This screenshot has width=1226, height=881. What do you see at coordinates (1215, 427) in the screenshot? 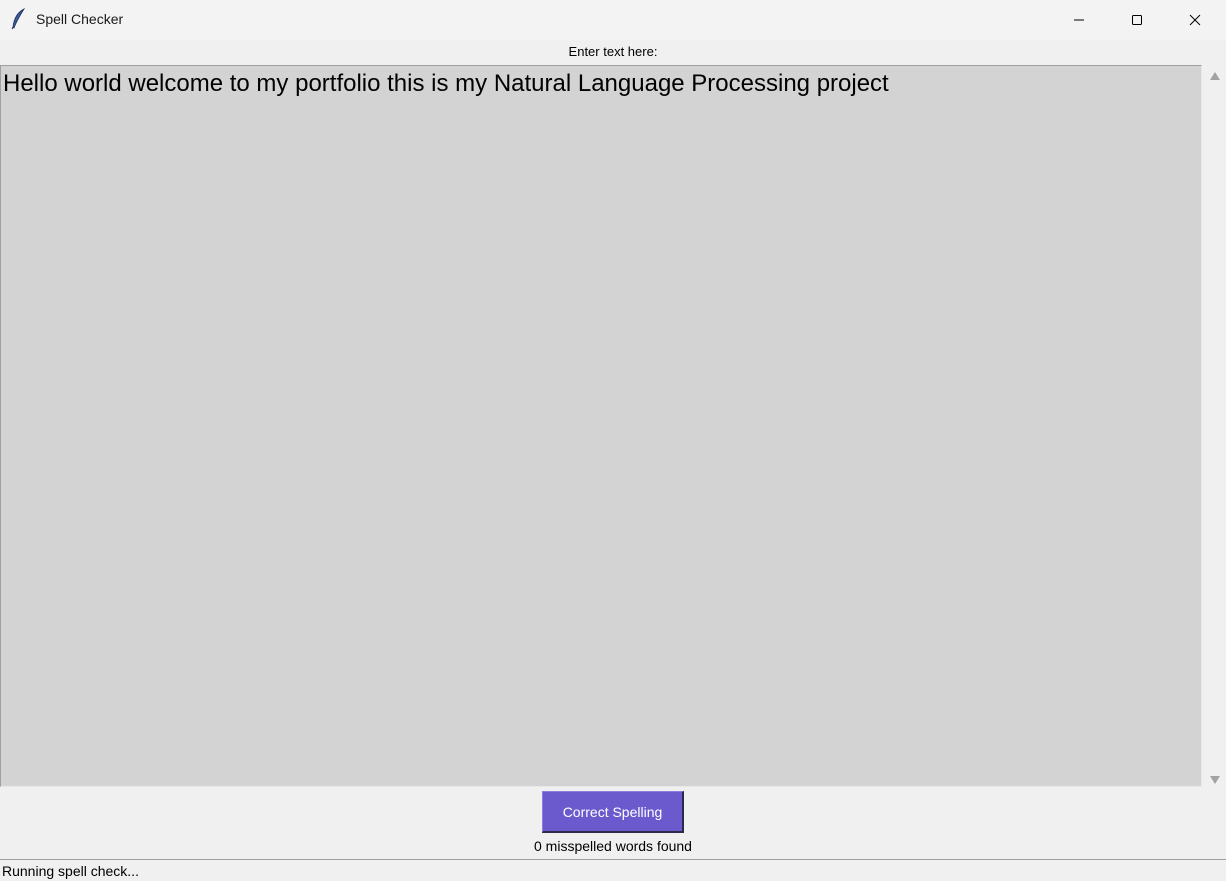
I see `vertical-scrollbar` at bounding box center [1215, 427].